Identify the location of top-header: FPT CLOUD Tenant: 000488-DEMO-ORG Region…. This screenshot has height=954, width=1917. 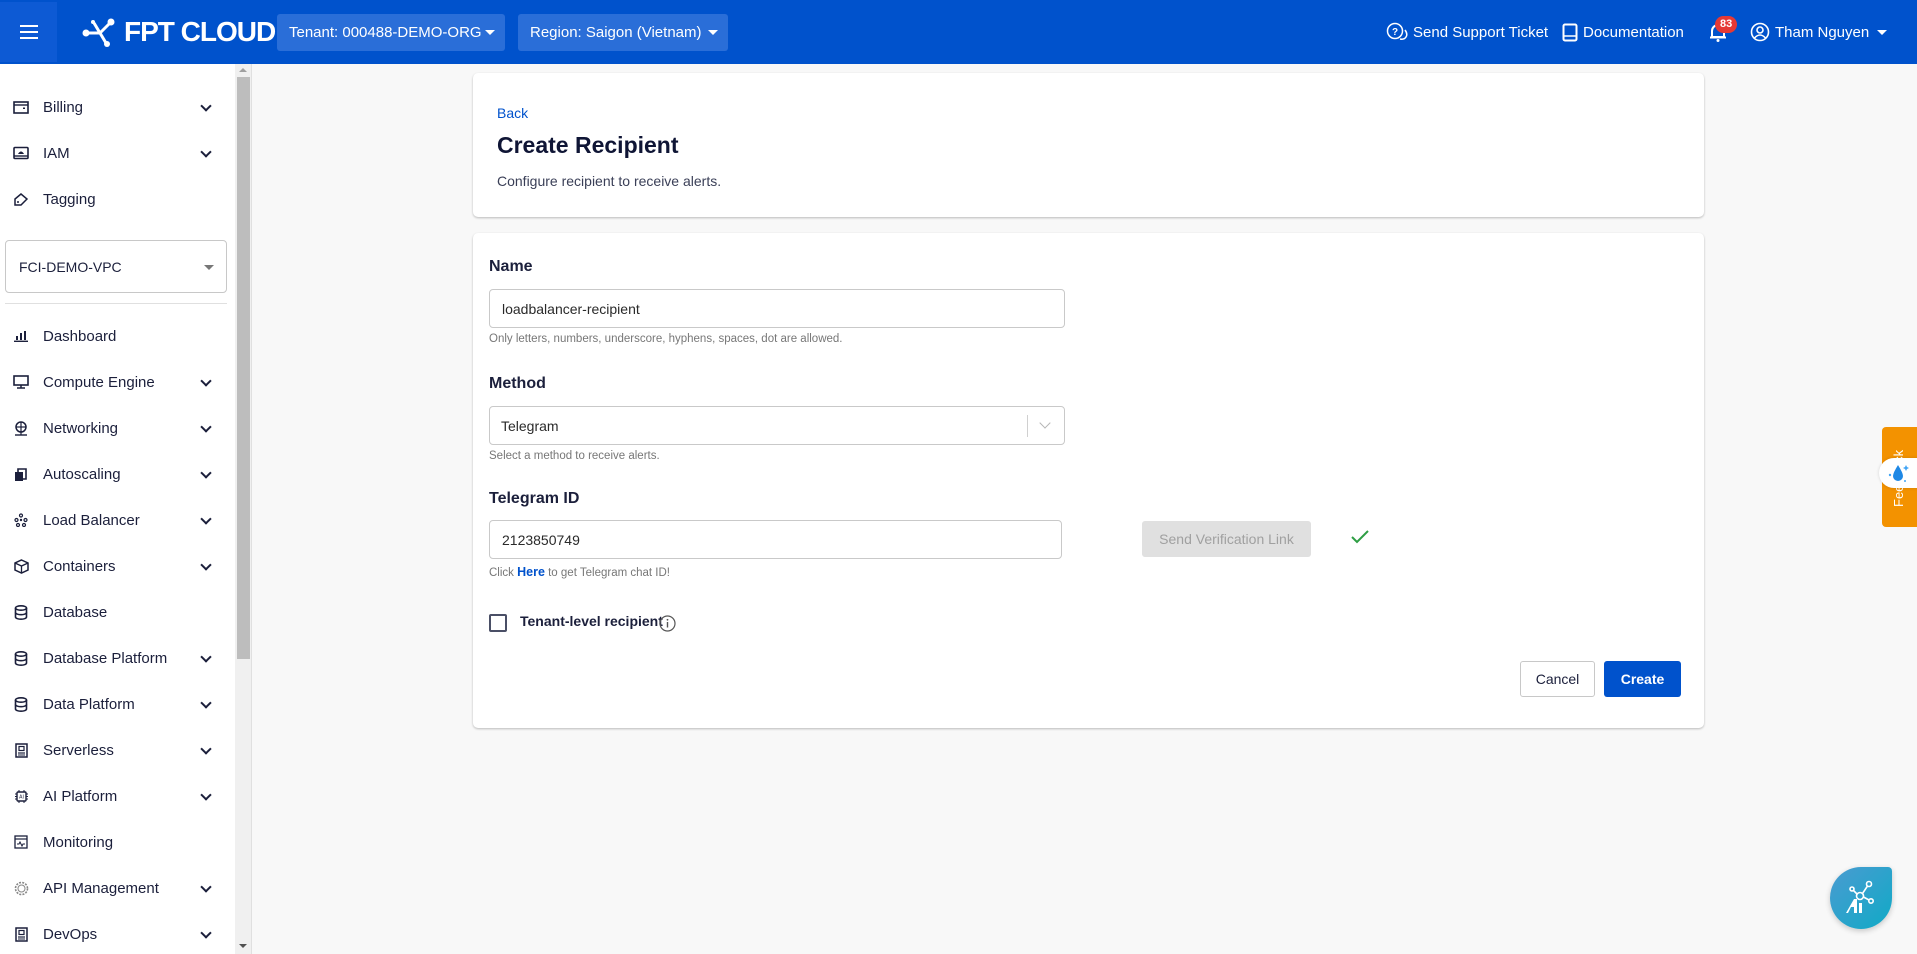
(958, 32).